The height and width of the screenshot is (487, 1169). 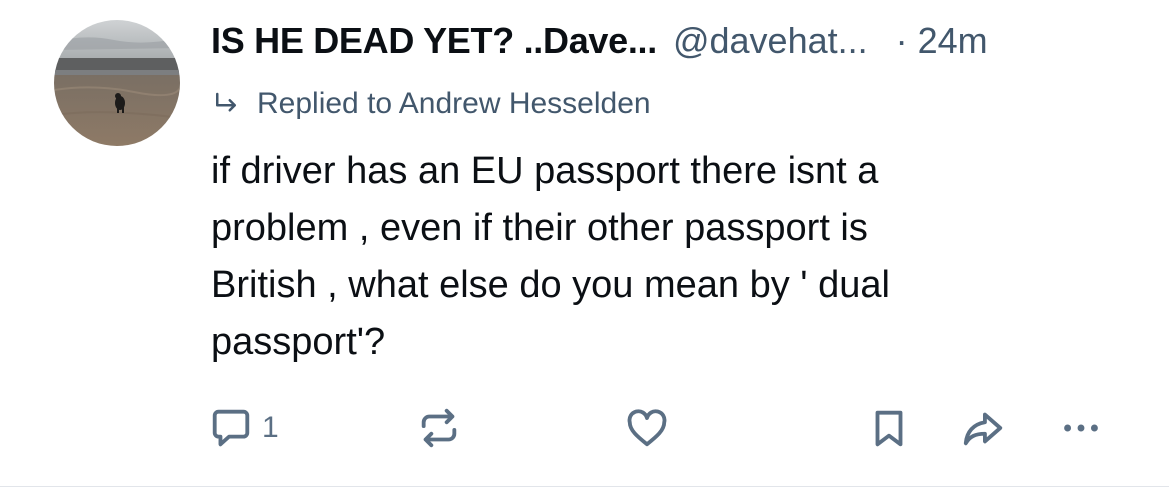 I want to click on share-icon, so click(x=983, y=429).